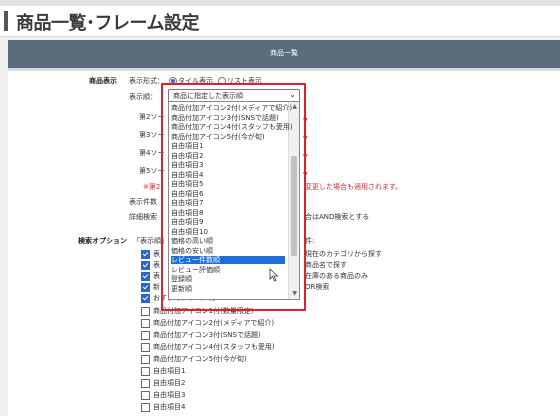 This screenshot has width=560, height=416. I want to click on icon2-label: 商品付加アイコン2付(メディアで紹介), so click(214, 323).